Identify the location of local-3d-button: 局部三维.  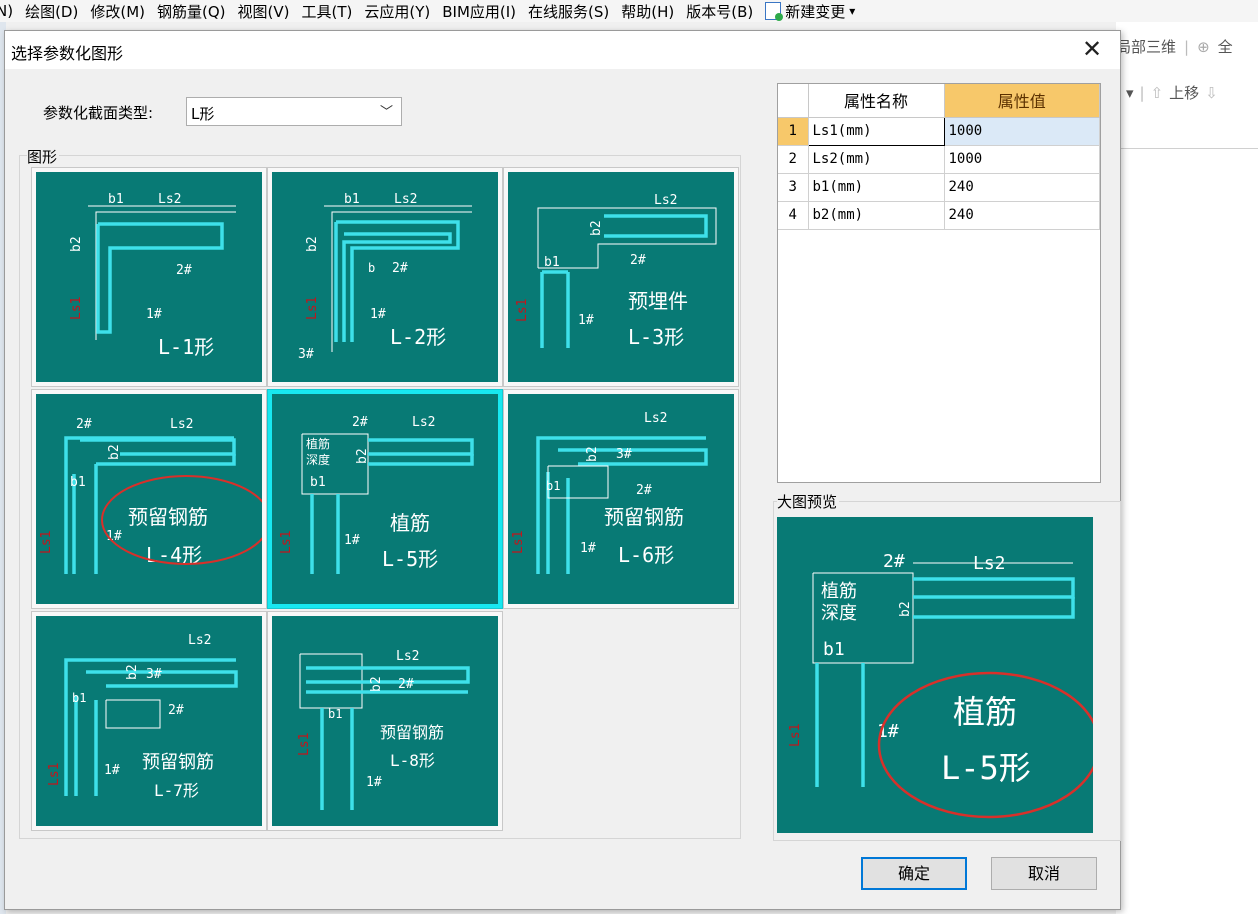
(1146, 46).